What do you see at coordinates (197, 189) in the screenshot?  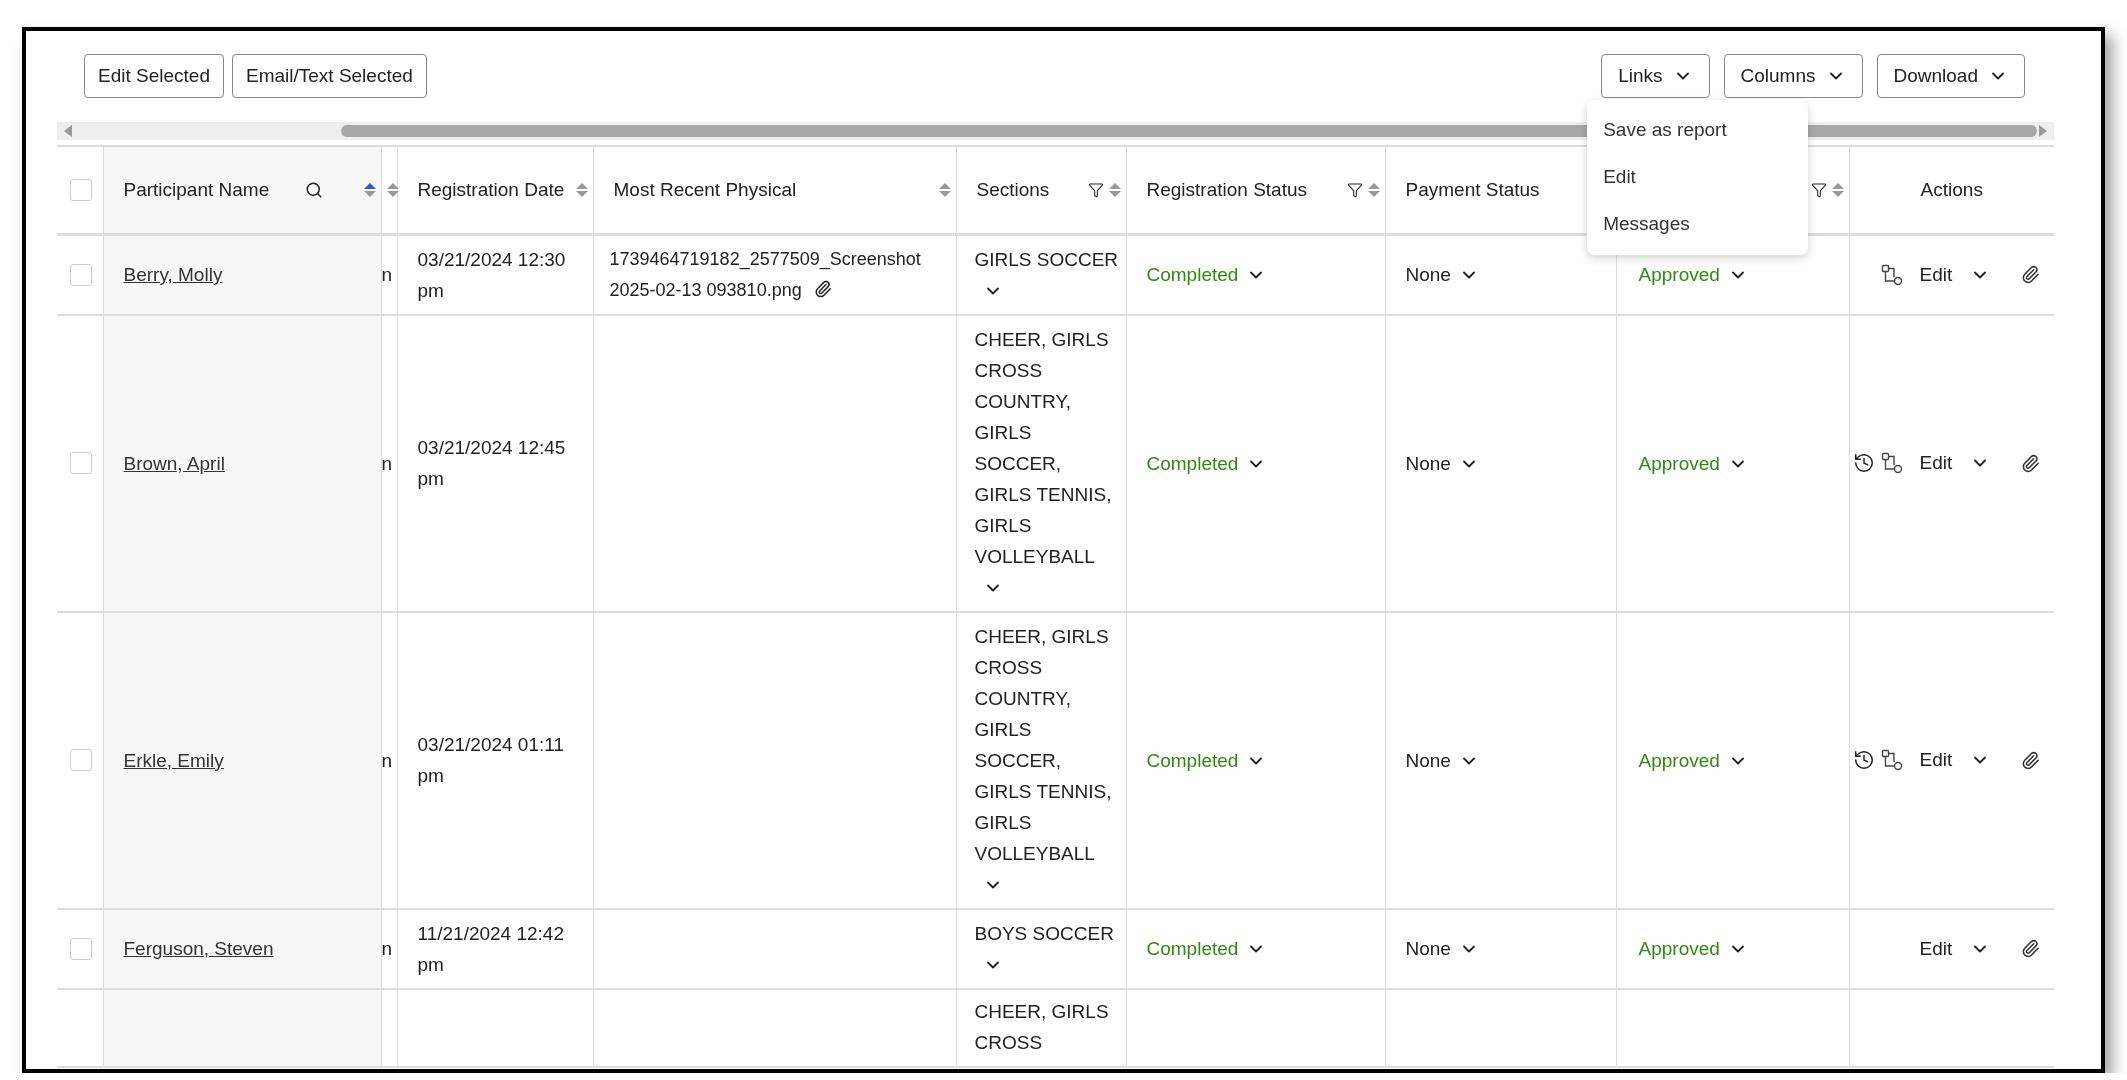 I see `column-header: Participant Name` at bounding box center [197, 189].